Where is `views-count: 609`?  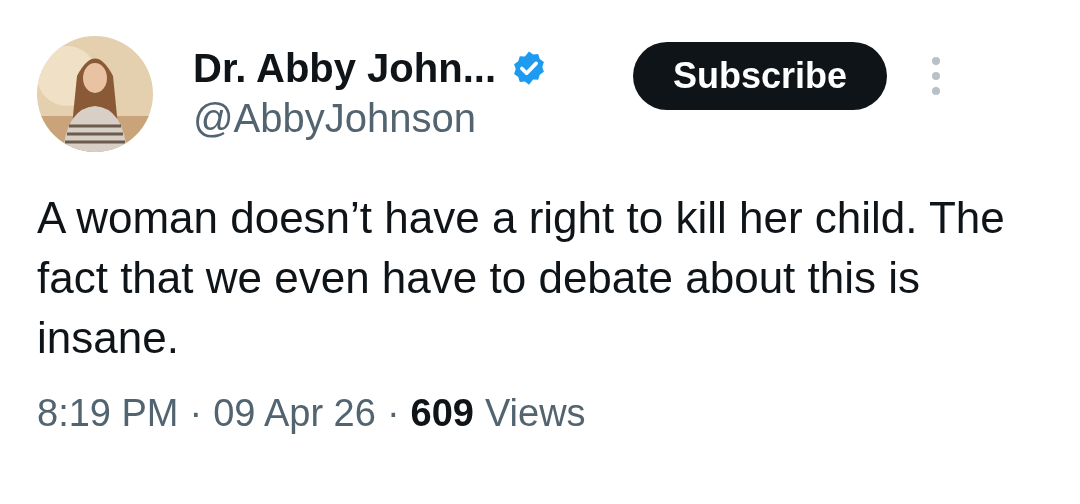 views-count: 609 is located at coordinates (442, 413).